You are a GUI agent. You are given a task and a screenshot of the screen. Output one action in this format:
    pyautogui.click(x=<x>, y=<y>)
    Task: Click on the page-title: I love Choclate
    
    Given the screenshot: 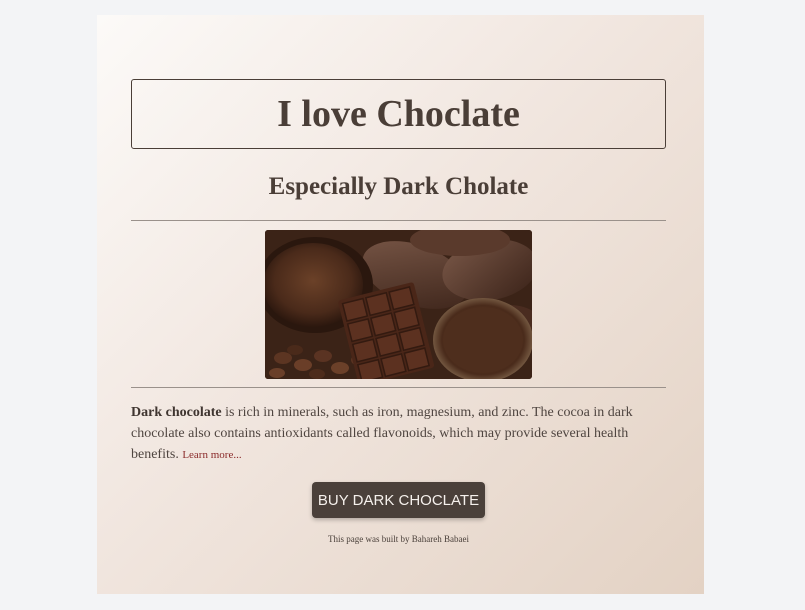 What is the action you would take?
    pyautogui.click(x=398, y=114)
    